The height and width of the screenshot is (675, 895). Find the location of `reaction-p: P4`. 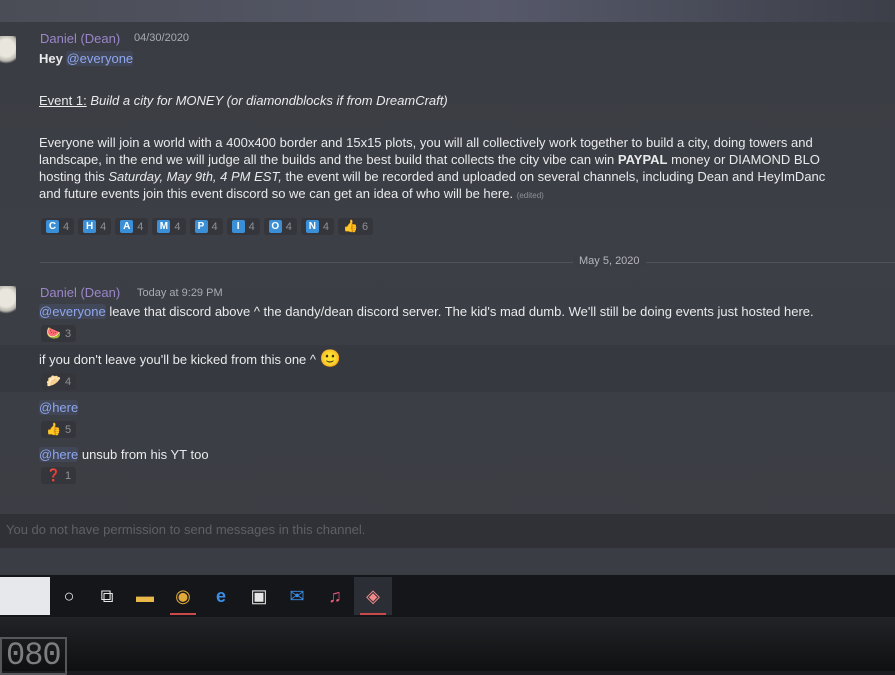

reaction-p: P4 is located at coordinates (206, 226).